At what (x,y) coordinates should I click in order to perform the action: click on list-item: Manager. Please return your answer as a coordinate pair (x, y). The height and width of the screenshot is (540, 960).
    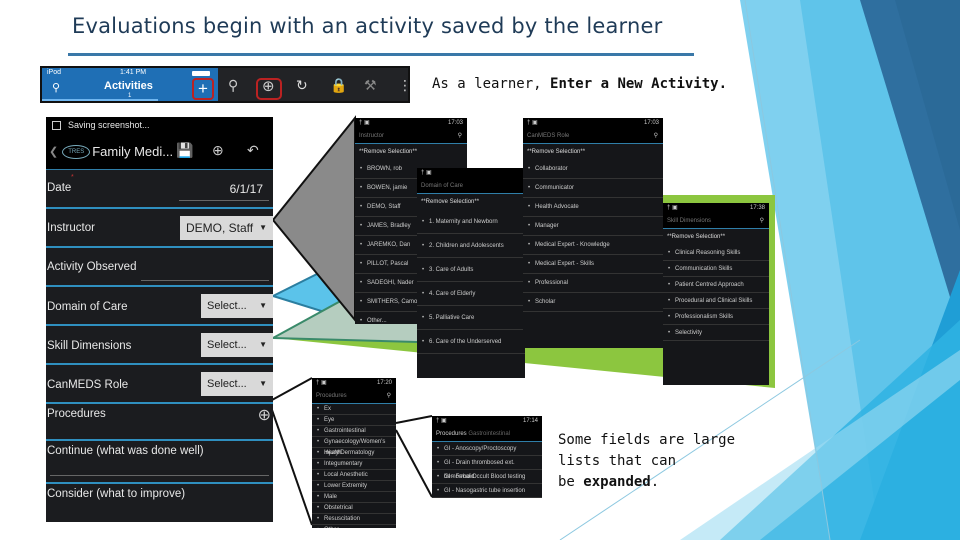
    Looking at the image, I should click on (593, 226).